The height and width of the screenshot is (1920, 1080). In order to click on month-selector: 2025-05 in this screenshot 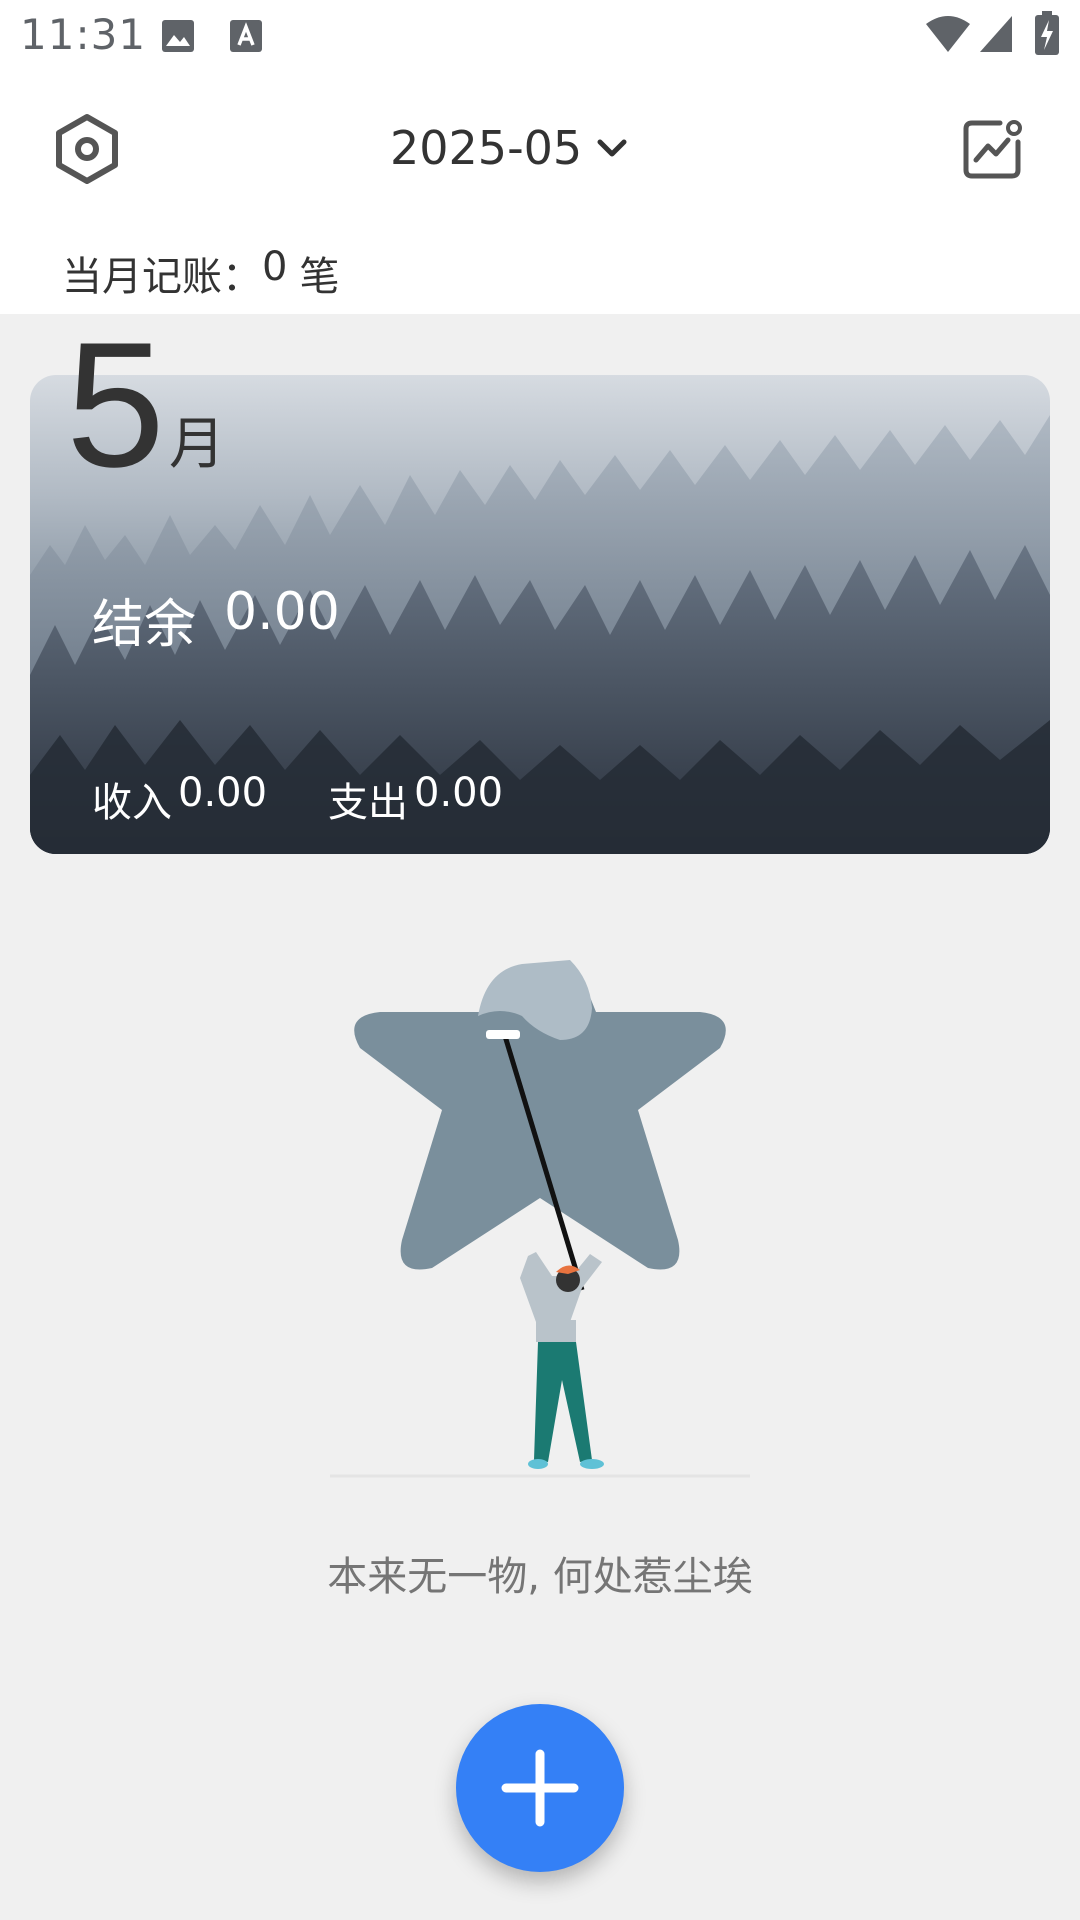, I will do `click(509, 148)`.